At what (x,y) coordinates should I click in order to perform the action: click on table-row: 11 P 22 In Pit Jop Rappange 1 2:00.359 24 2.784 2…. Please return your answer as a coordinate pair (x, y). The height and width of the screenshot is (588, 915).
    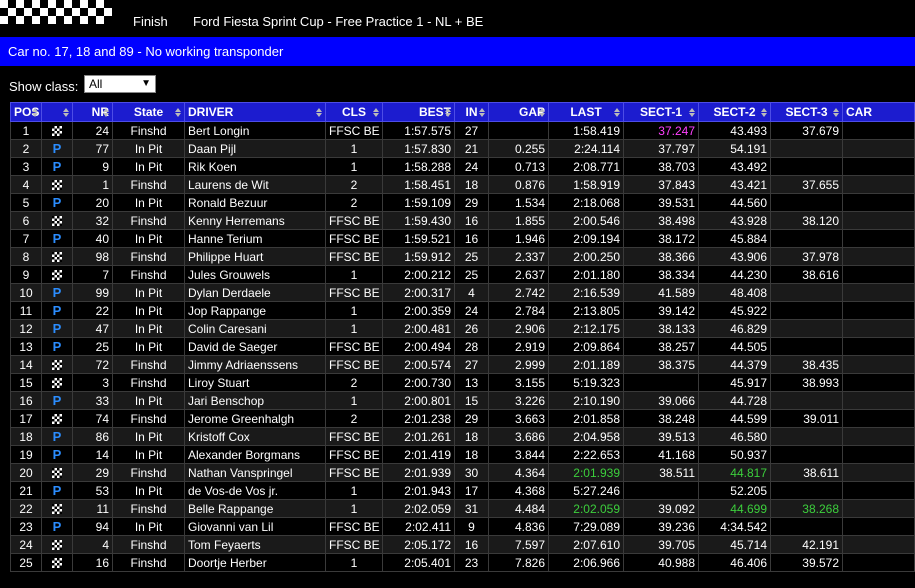
    Looking at the image, I should click on (462, 310).